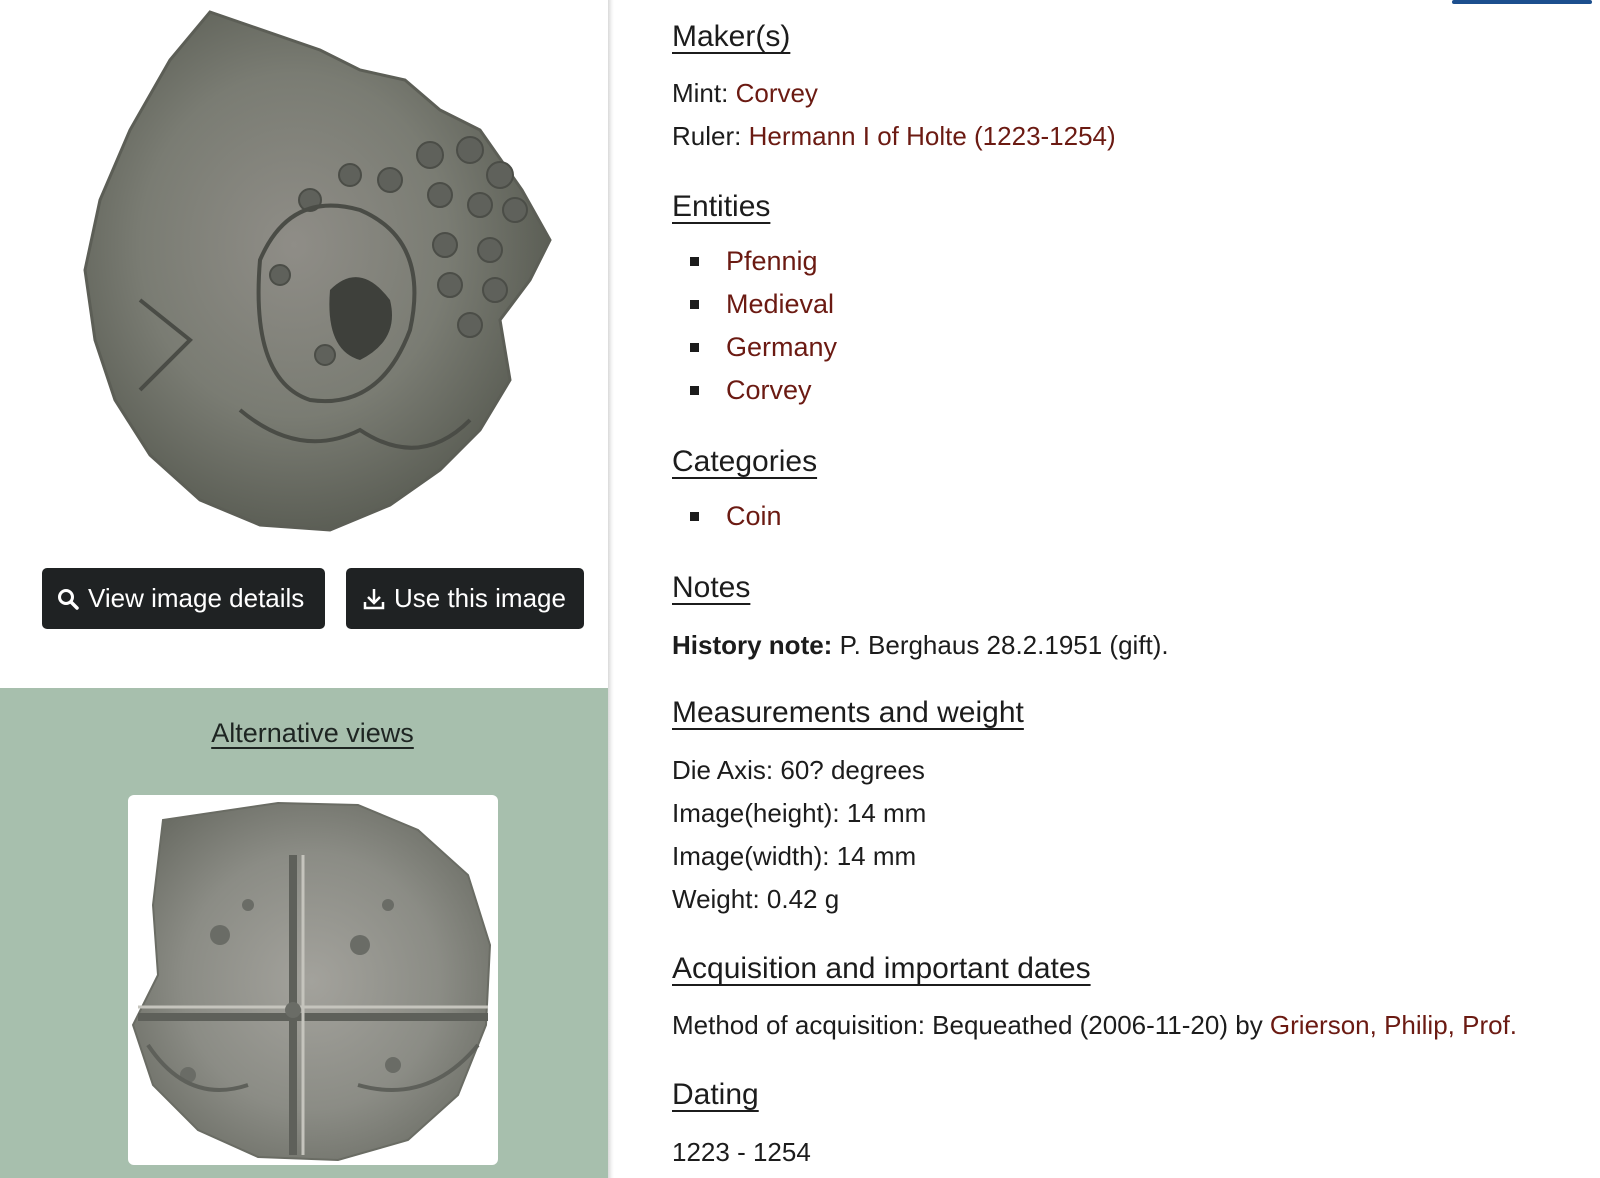  What do you see at coordinates (715, 1094) in the screenshot?
I see `dating-heading: Dating` at bounding box center [715, 1094].